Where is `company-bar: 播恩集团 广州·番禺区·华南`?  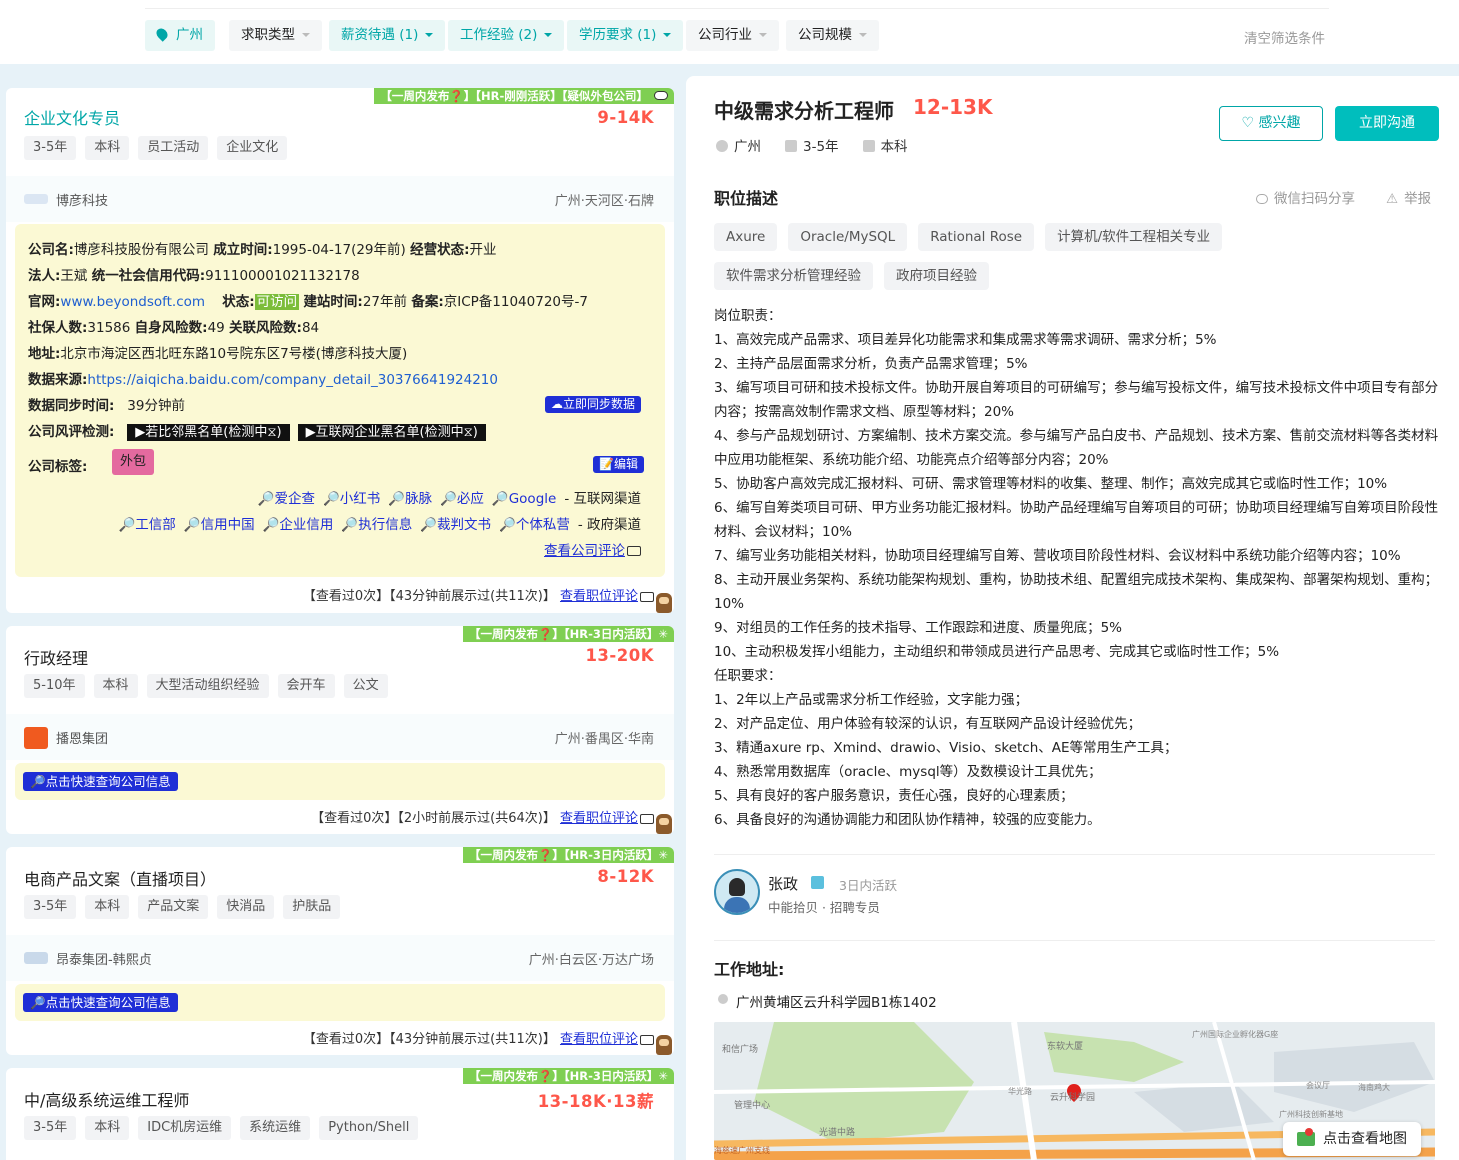 company-bar: 播恩集团 广州·番禺区·华南 is located at coordinates (340, 737).